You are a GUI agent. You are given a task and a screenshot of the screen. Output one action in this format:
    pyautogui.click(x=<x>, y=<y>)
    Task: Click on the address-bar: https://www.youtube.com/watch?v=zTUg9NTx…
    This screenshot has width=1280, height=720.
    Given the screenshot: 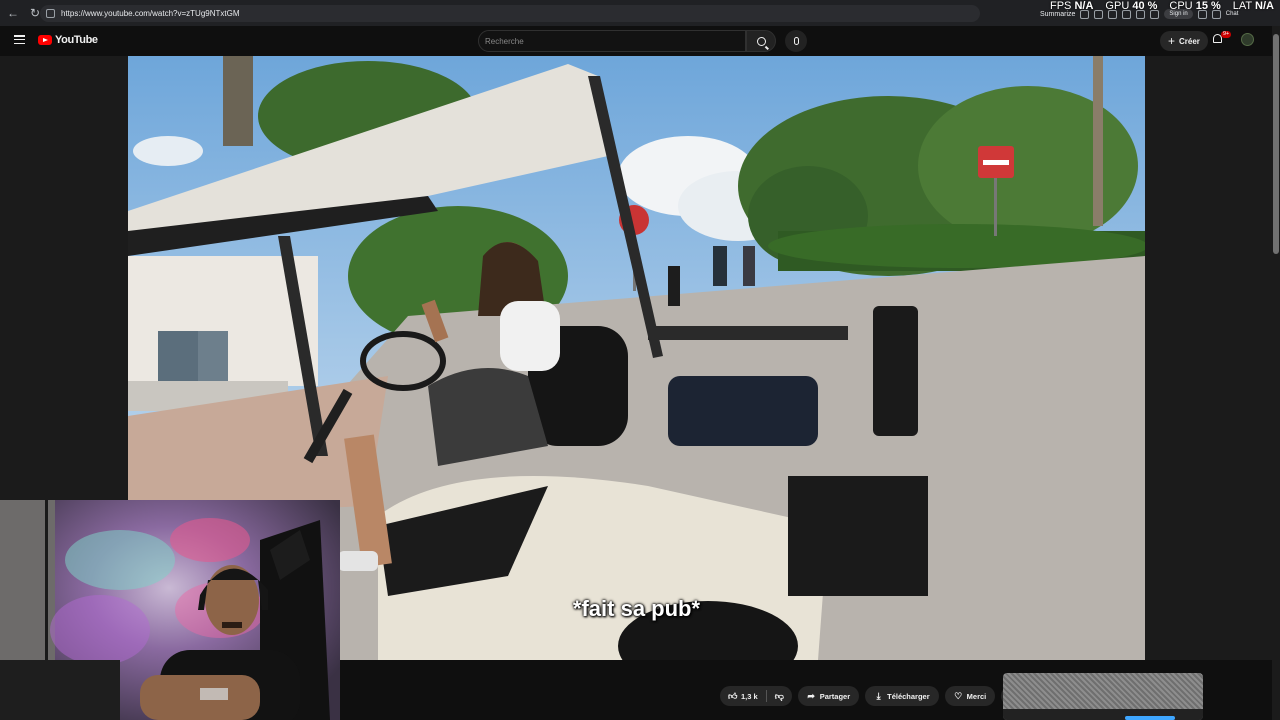 What is the action you would take?
    pyautogui.click(x=510, y=13)
    